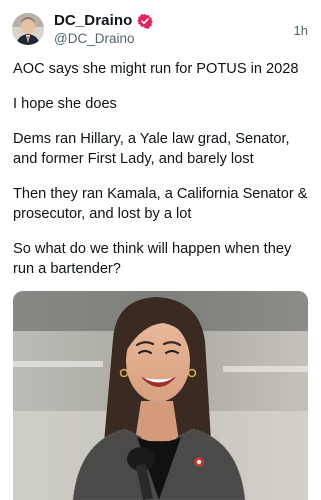  Describe the element at coordinates (301, 30) in the screenshot. I see `timestamp: 1h` at that location.